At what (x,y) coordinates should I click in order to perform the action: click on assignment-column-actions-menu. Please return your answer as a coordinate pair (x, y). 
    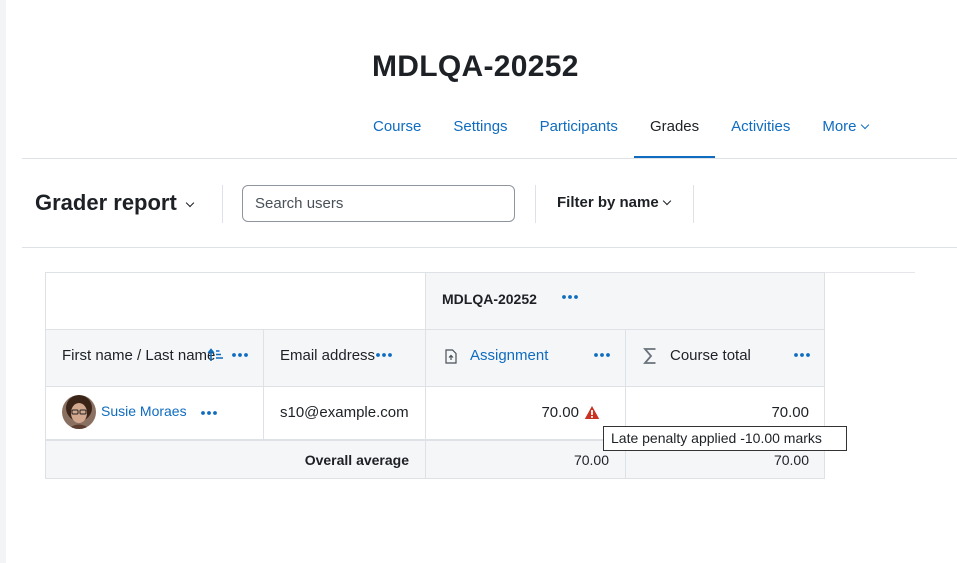
    Looking at the image, I should click on (602, 355).